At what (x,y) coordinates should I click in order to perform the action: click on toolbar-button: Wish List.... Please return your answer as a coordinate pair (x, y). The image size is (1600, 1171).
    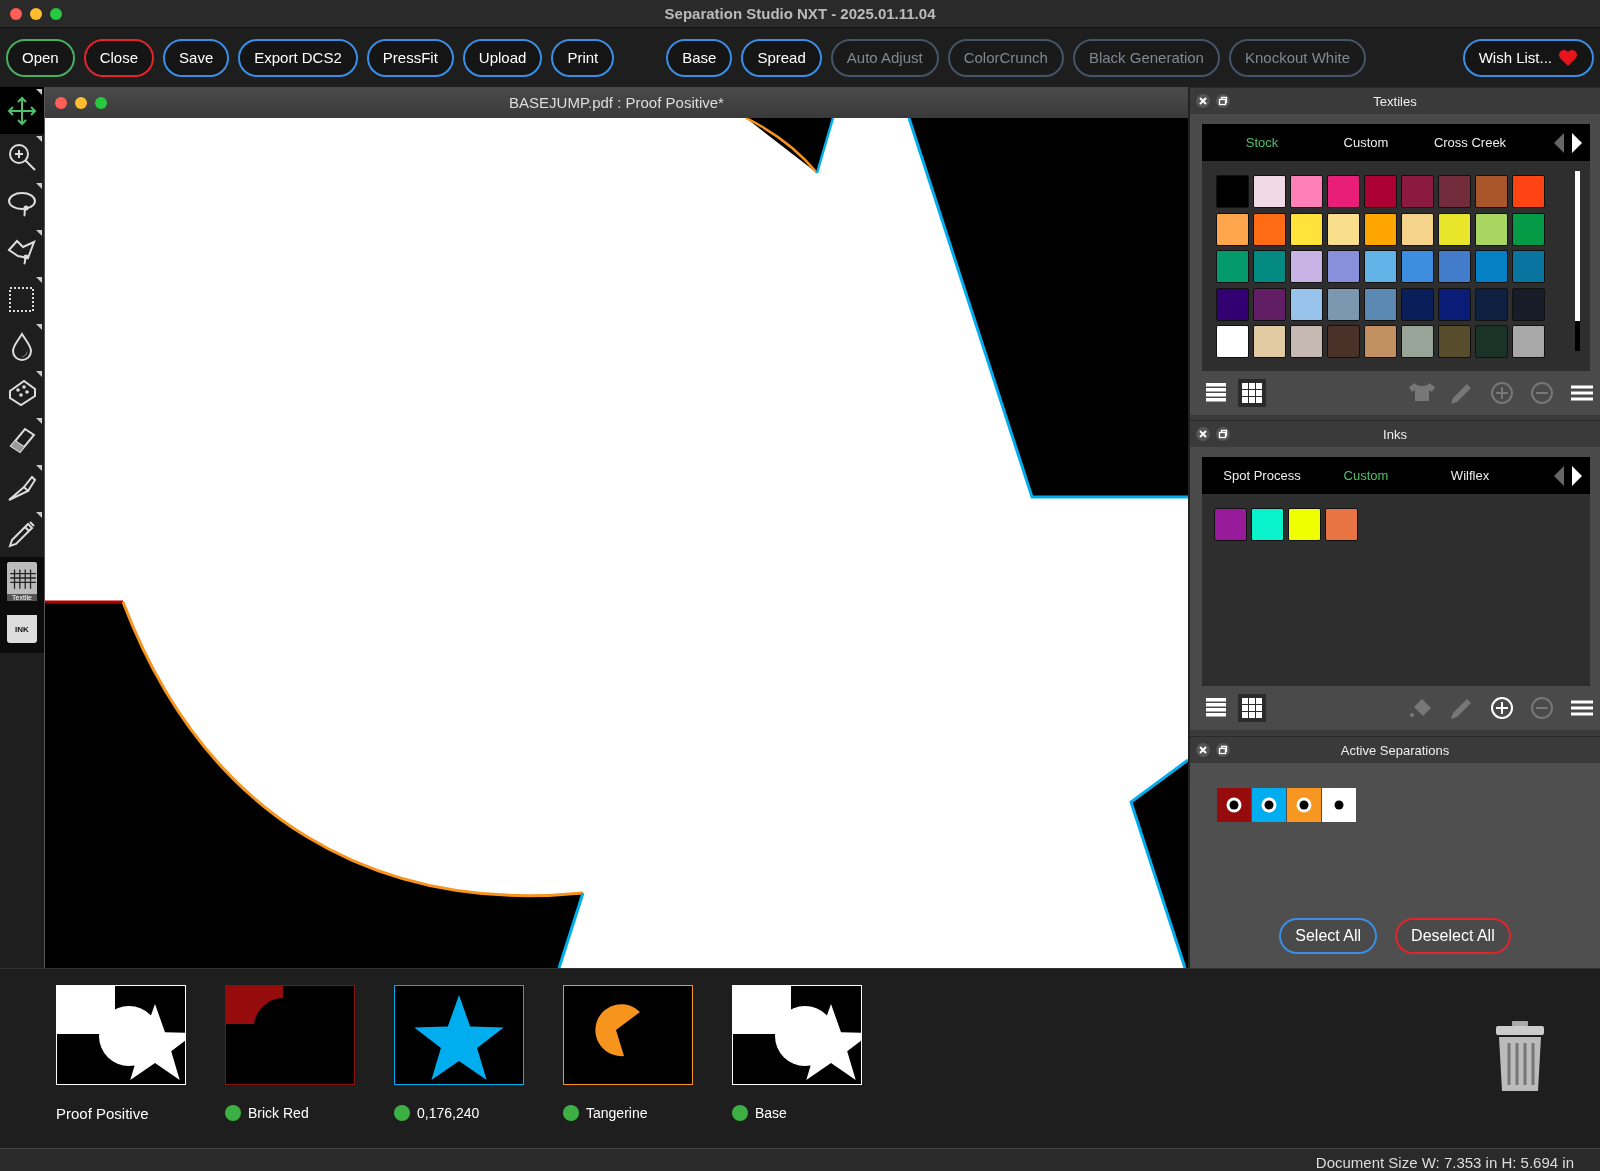
    Looking at the image, I should click on (1528, 57).